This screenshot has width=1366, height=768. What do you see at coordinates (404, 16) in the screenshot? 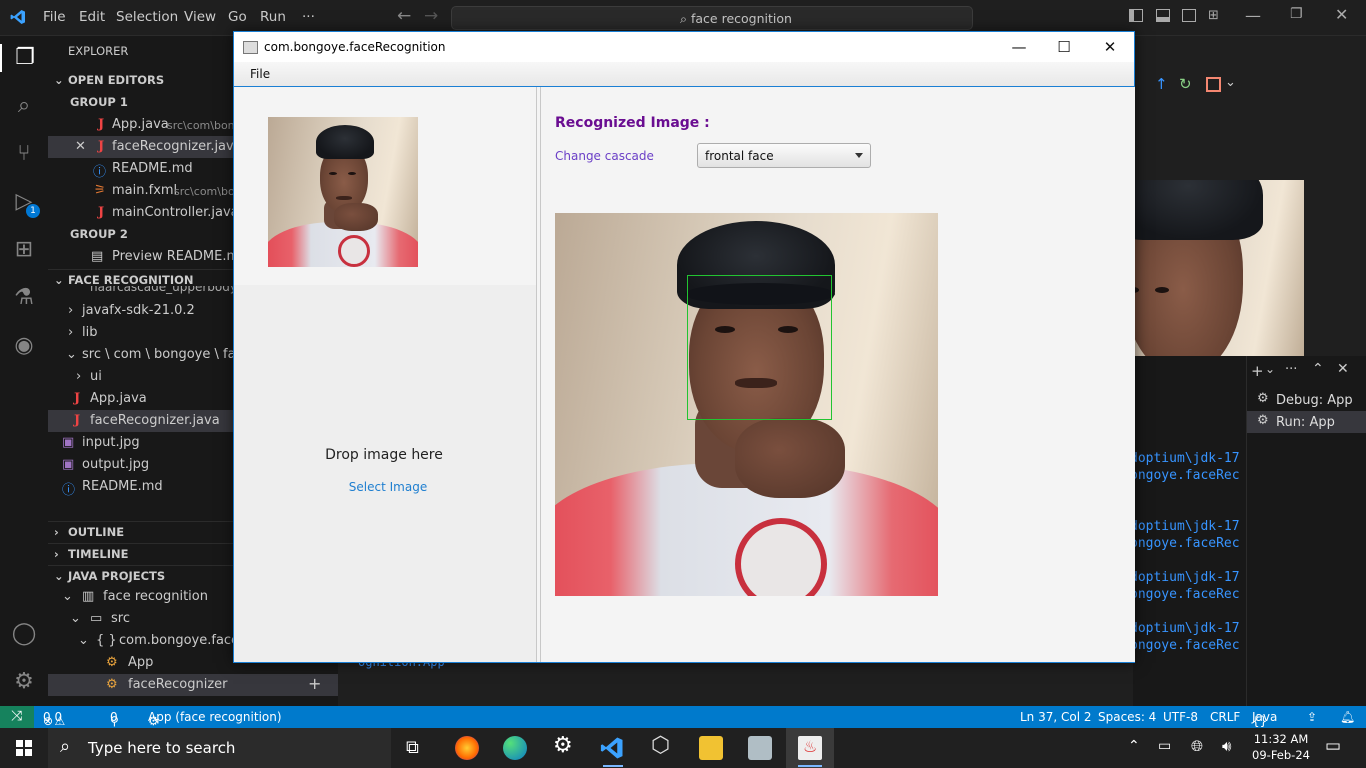
I see `back-arrow-icon: ←` at bounding box center [404, 16].